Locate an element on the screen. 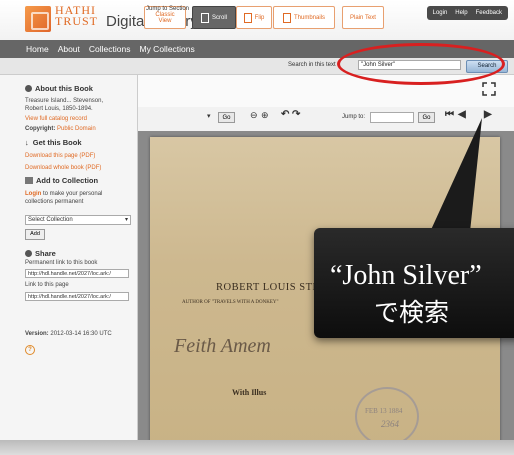 This screenshot has width=514, height=455. thumbnails-view-button: Thumbnails is located at coordinates (304, 17).